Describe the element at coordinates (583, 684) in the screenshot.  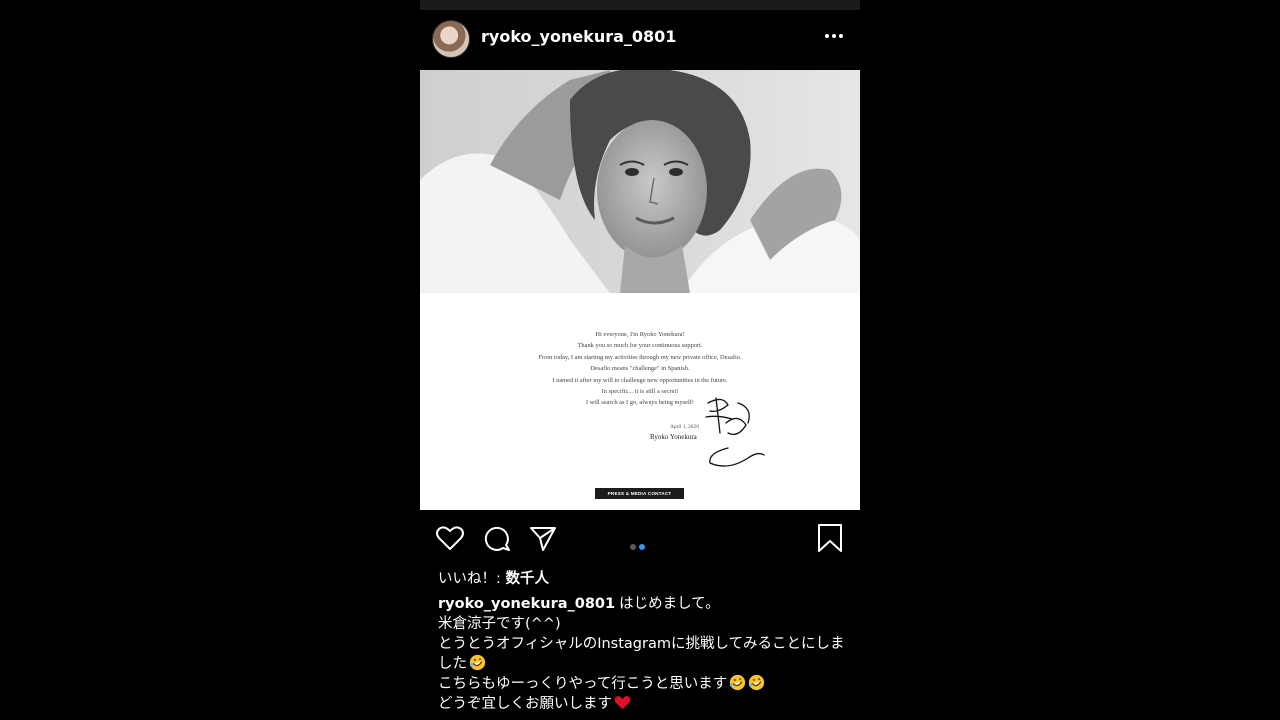
I see `caption-line: こちらもゆーっくりやって行こうと思います` at that location.